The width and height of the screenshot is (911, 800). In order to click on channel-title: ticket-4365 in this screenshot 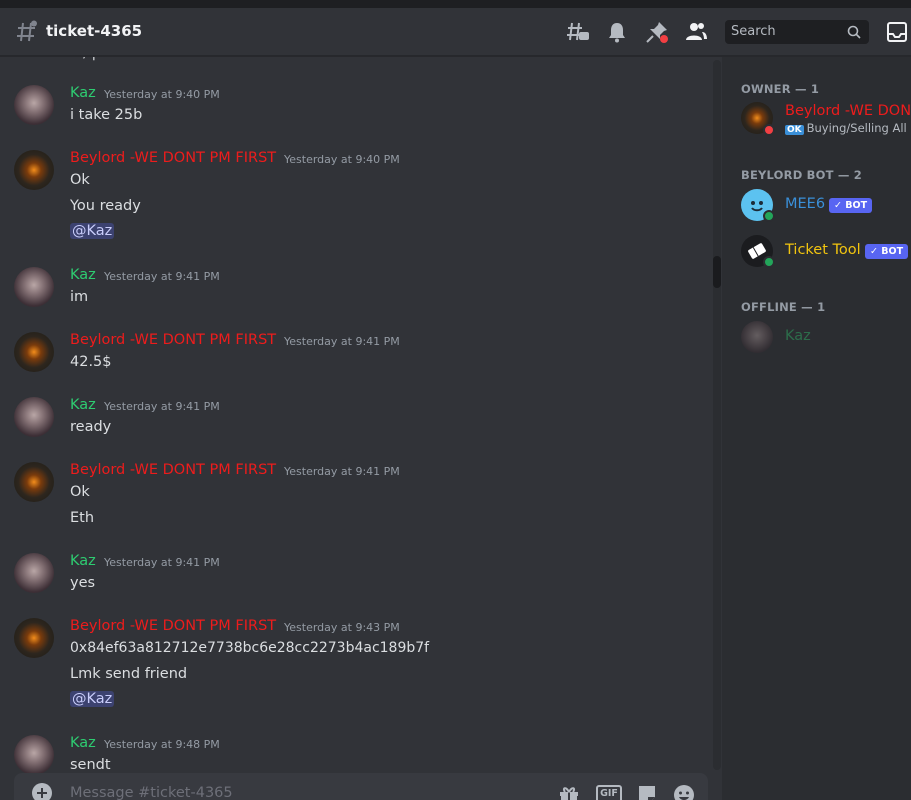, I will do `click(94, 31)`.